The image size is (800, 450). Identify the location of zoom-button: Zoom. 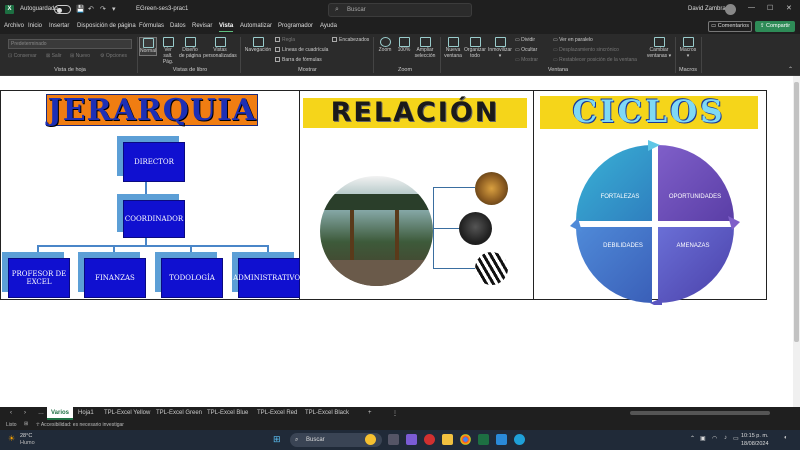
(385, 45).